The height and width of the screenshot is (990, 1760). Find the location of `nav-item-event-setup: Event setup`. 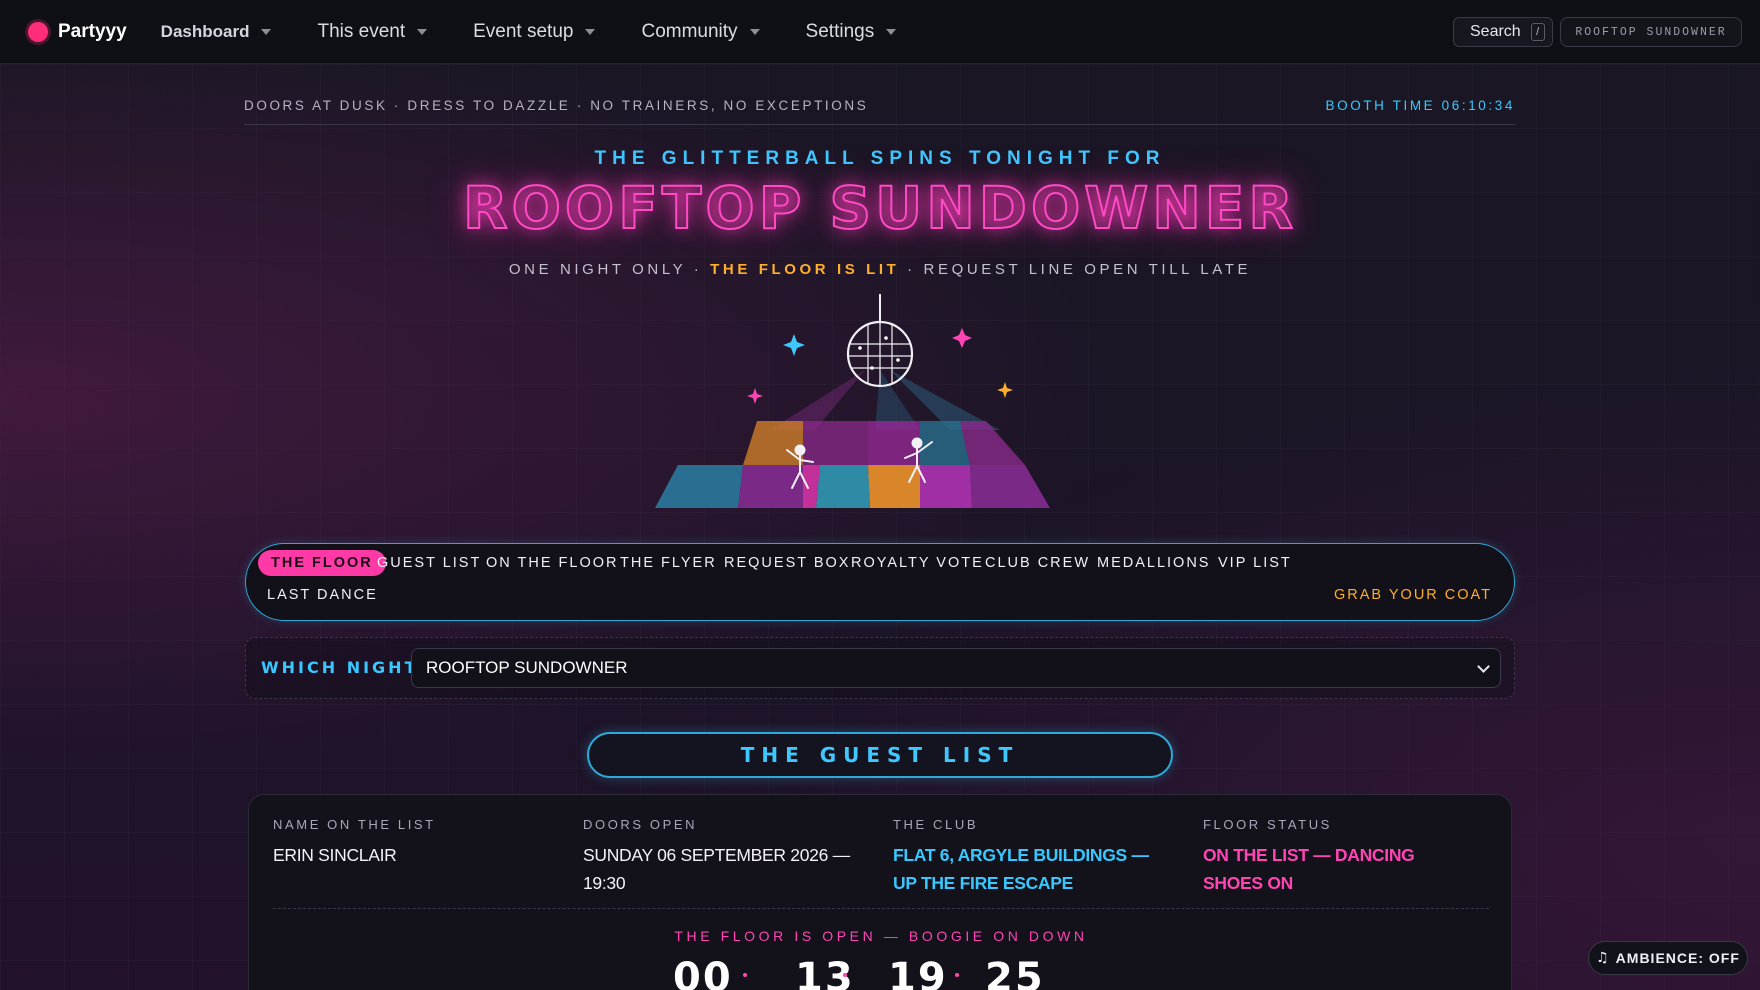

nav-item-event-setup: Event setup is located at coordinates (534, 31).